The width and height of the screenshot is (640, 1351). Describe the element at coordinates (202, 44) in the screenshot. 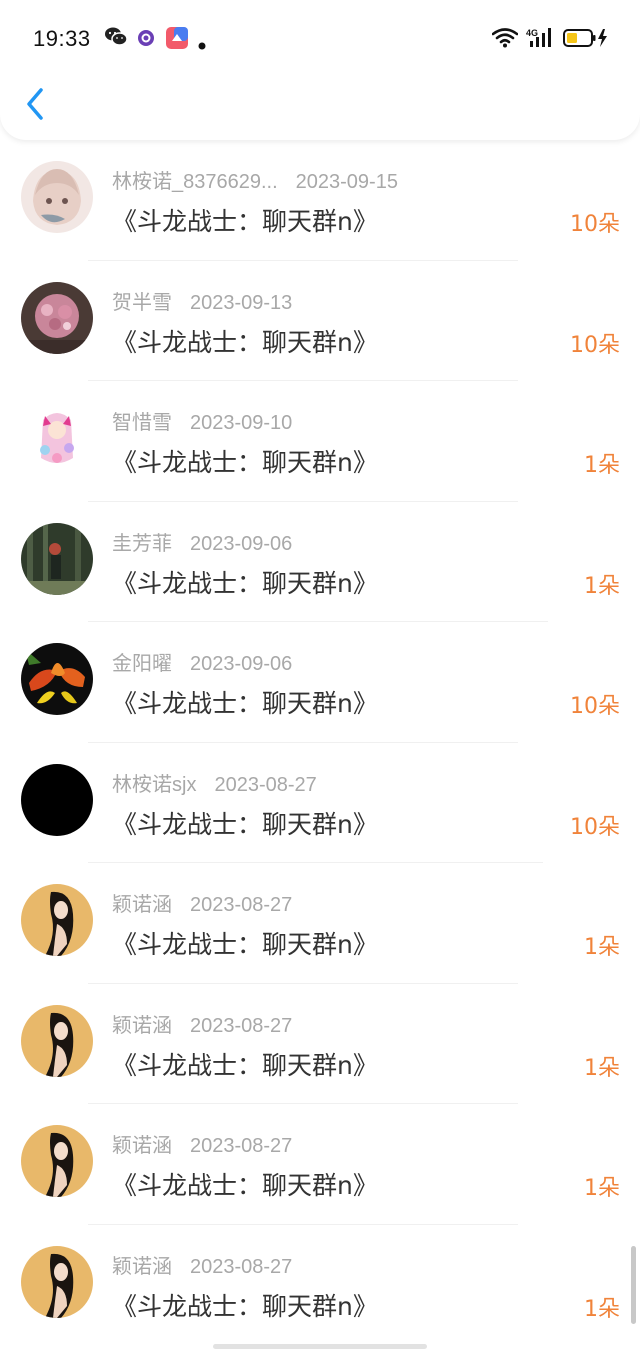

I see `notification-dot-icon` at that location.